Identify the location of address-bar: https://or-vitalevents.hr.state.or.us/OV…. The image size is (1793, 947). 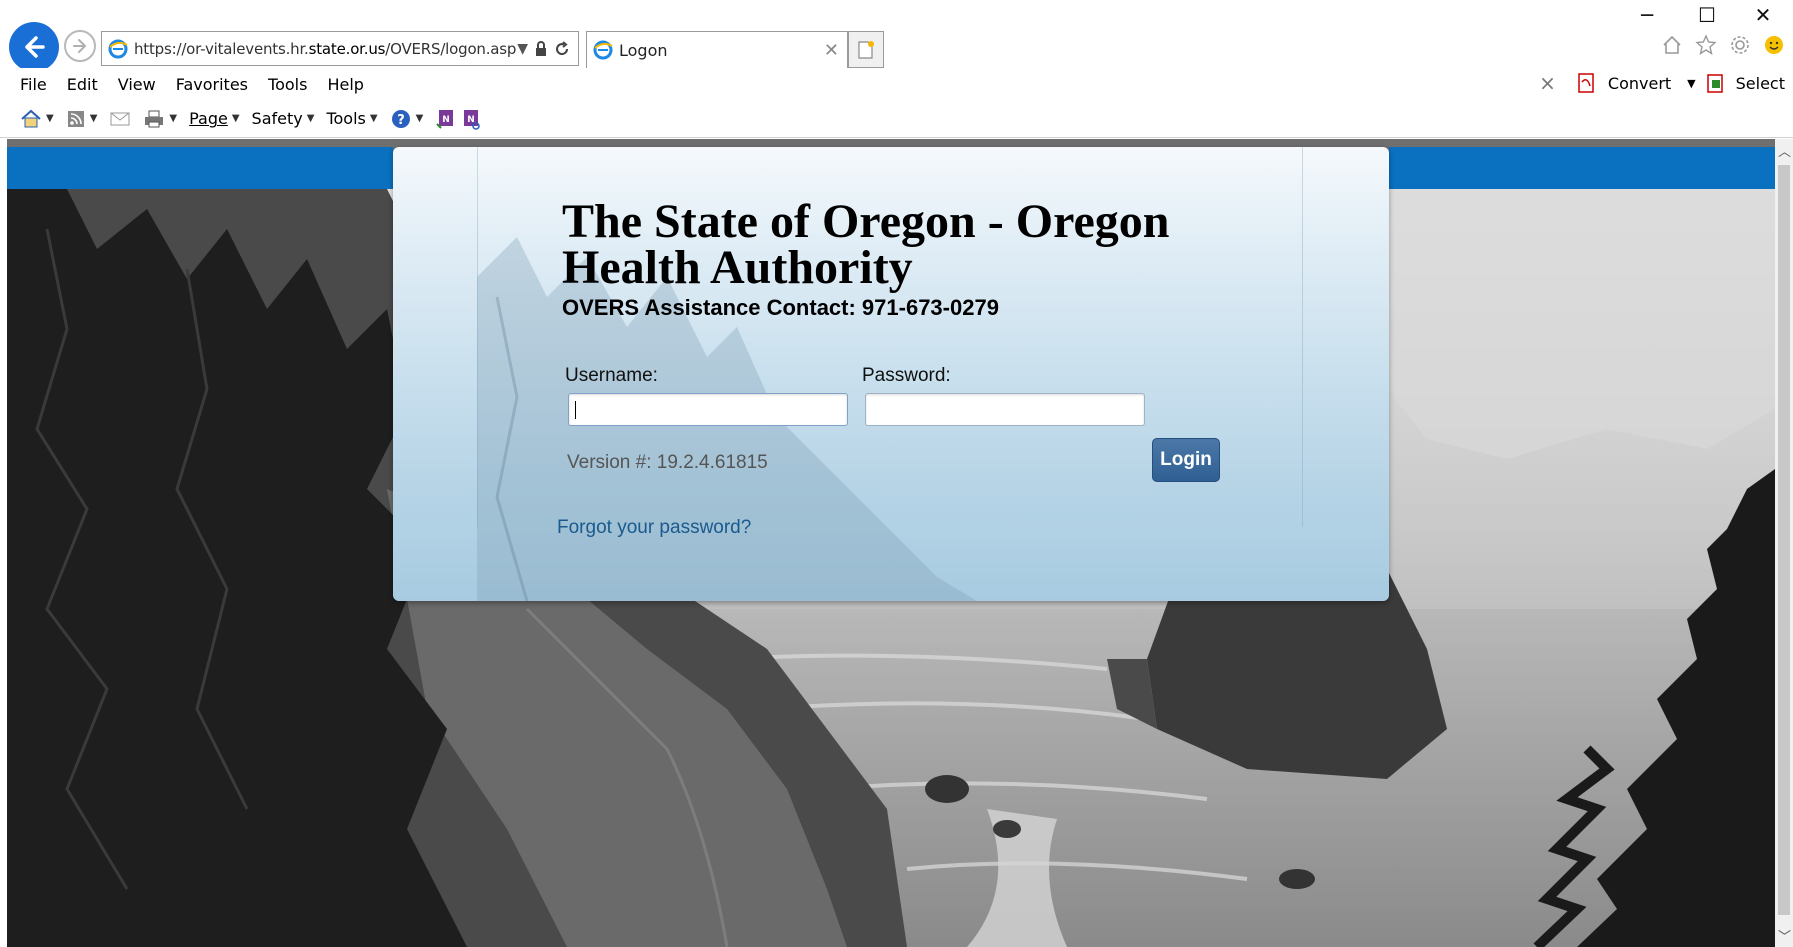
(340, 48).